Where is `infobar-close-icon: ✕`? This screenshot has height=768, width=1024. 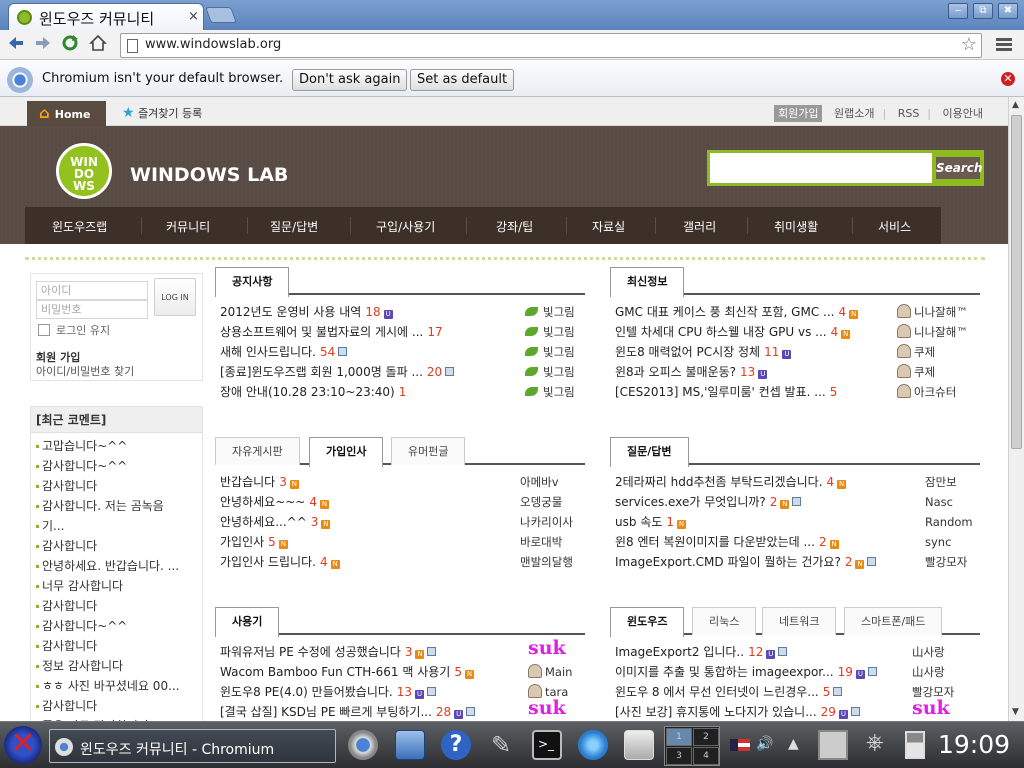
infobar-close-icon: ✕ is located at coordinates (1008, 79).